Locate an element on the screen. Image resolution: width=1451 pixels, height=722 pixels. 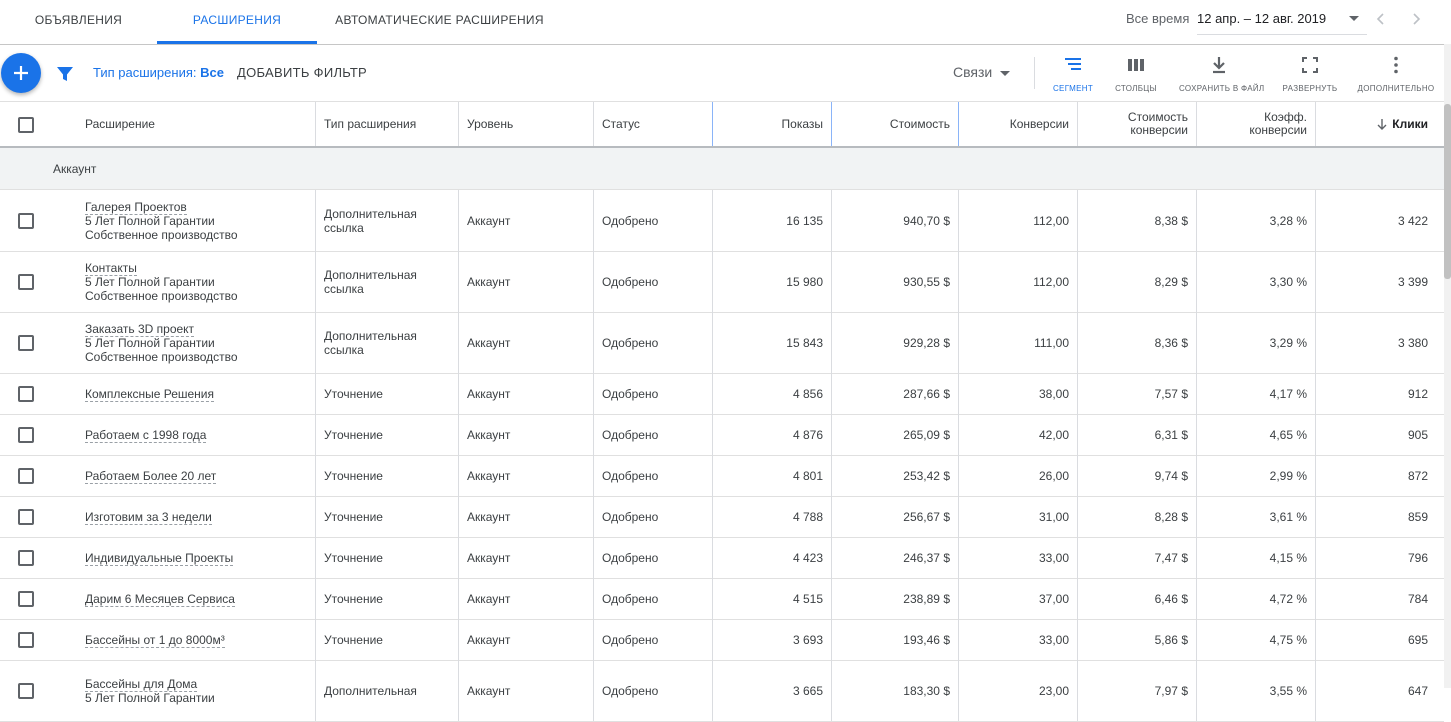
cell-extension: Дарим 6 Месяцев Сервиса is located at coordinates (196, 598).